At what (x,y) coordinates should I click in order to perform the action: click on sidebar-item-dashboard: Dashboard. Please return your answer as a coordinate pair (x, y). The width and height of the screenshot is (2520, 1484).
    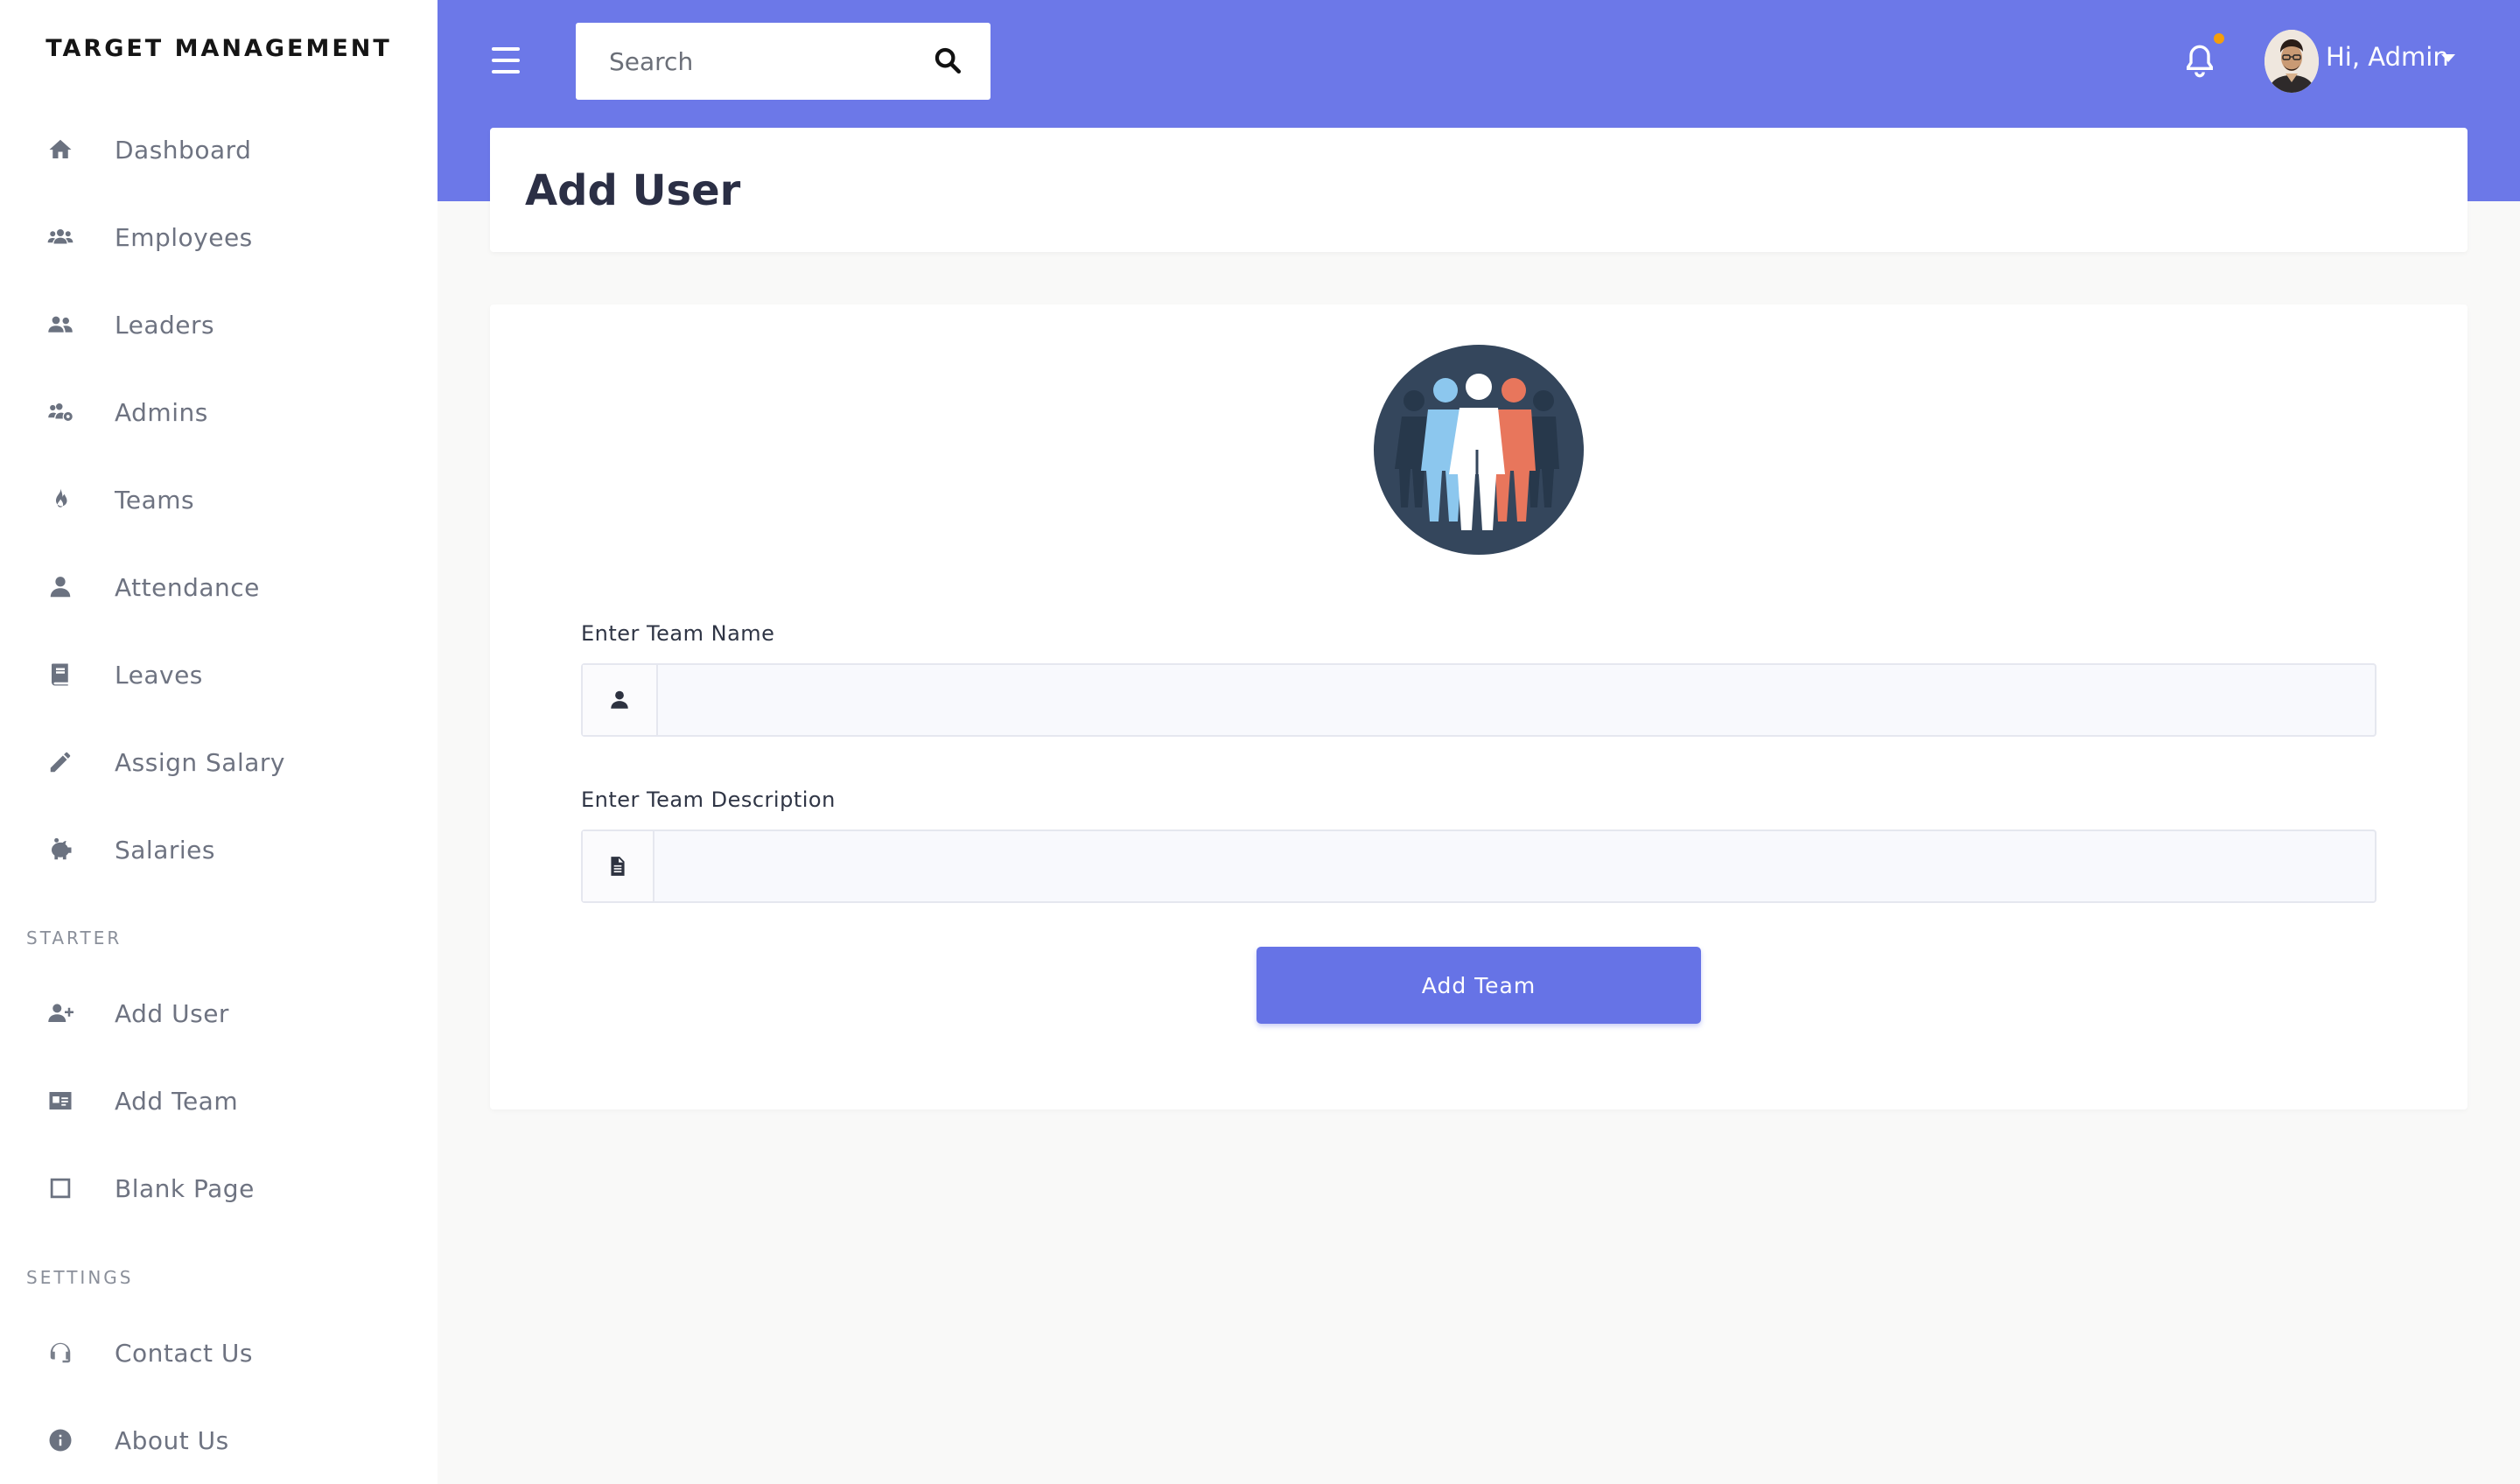
    Looking at the image, I should click on (219, 150).